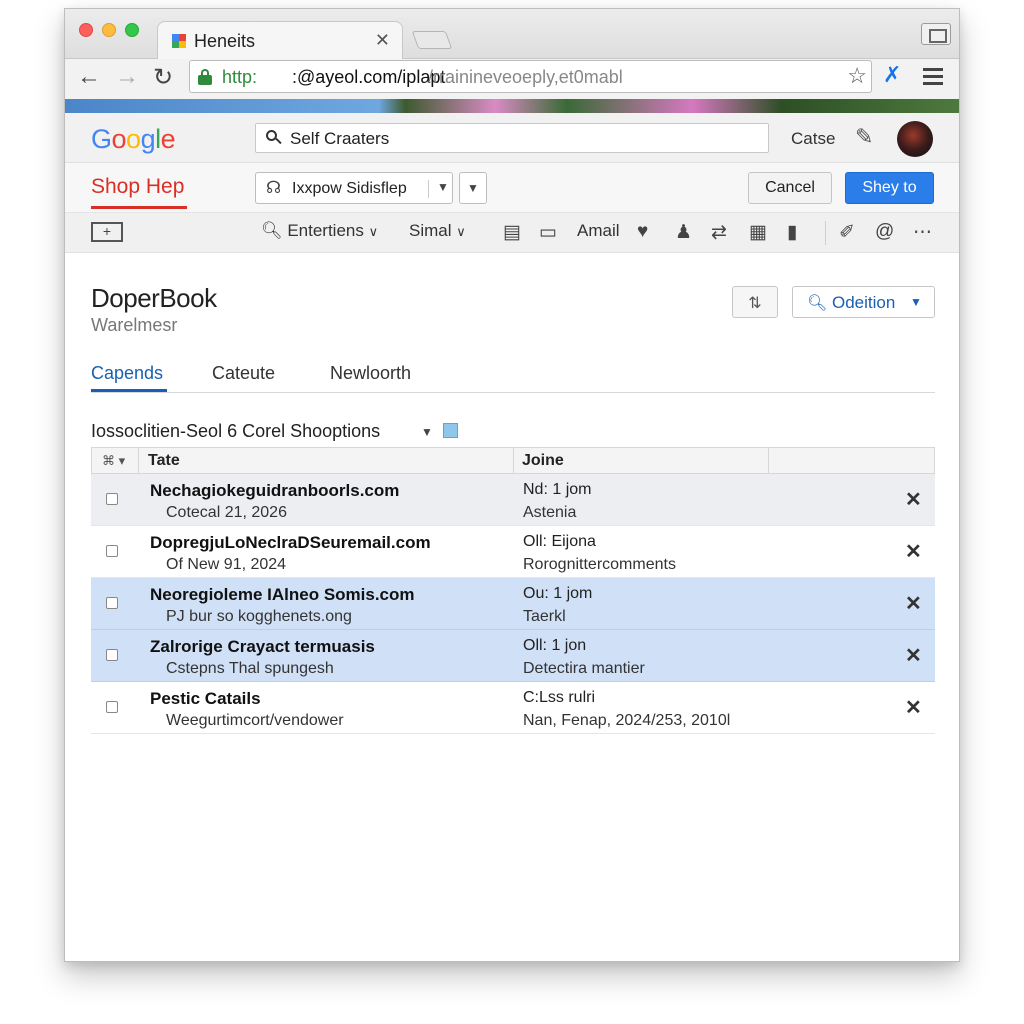 The width and height of the screenshot is (1024, 1024). Describe the element at coordinates (250, 668) in the screenshot. I see `row-subtitle: Cstepns Thal spungesh` at that location.